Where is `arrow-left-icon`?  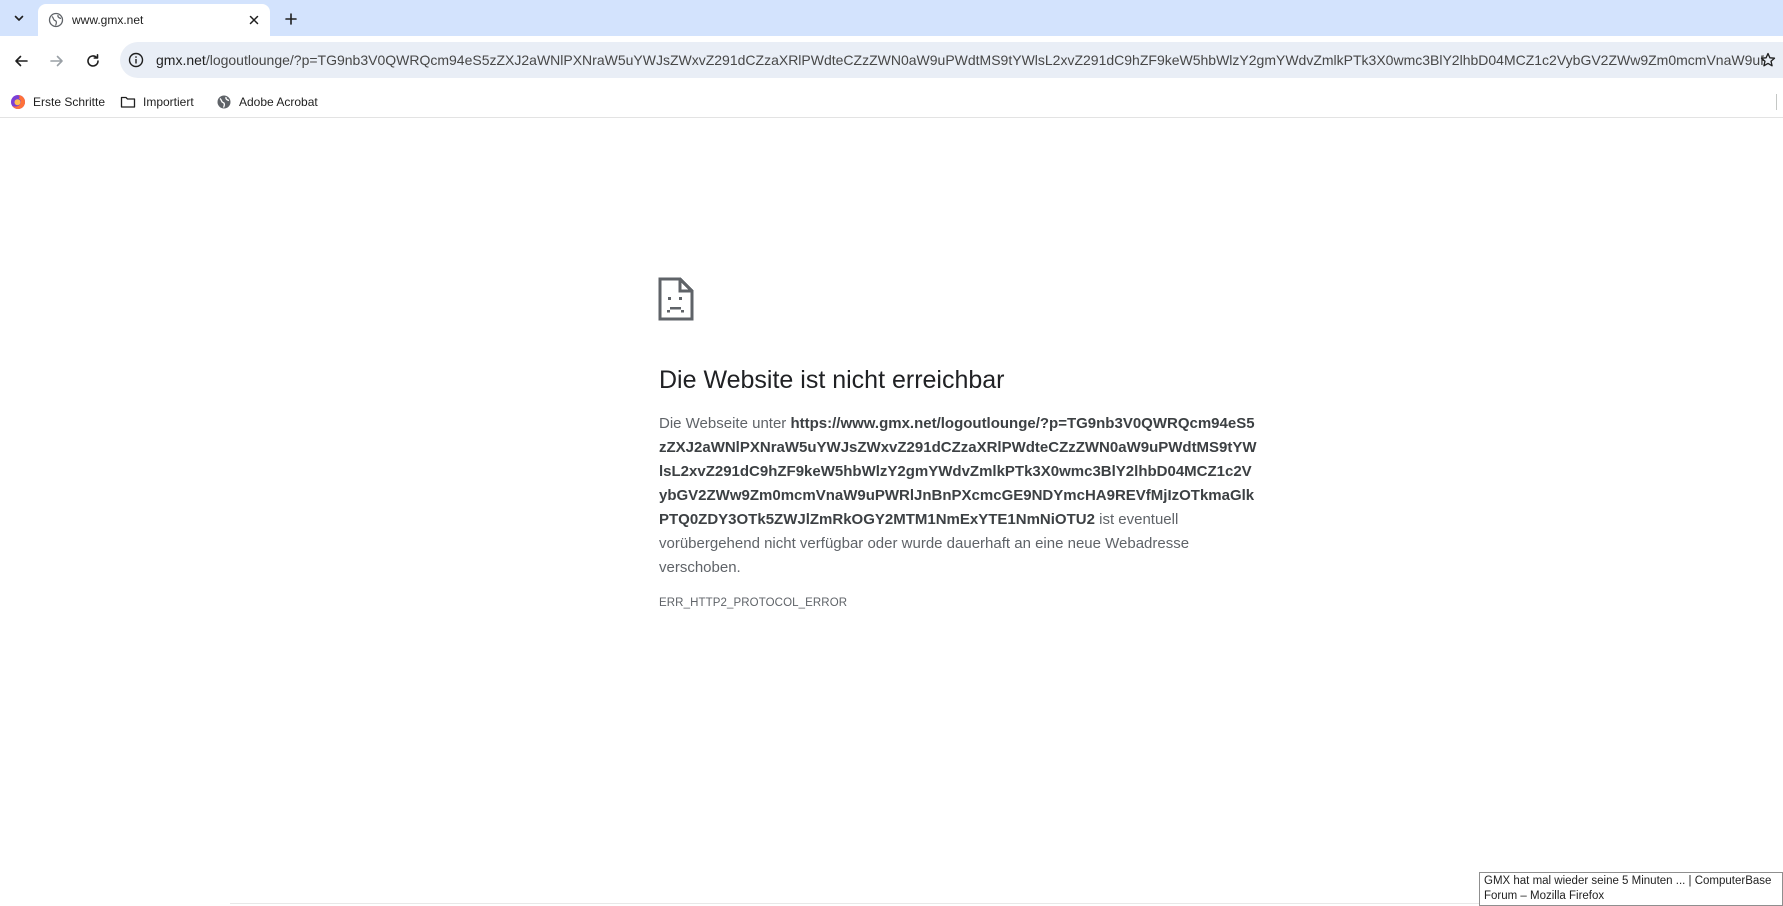
arrow-left-icon is located at coordinates (21, 61).